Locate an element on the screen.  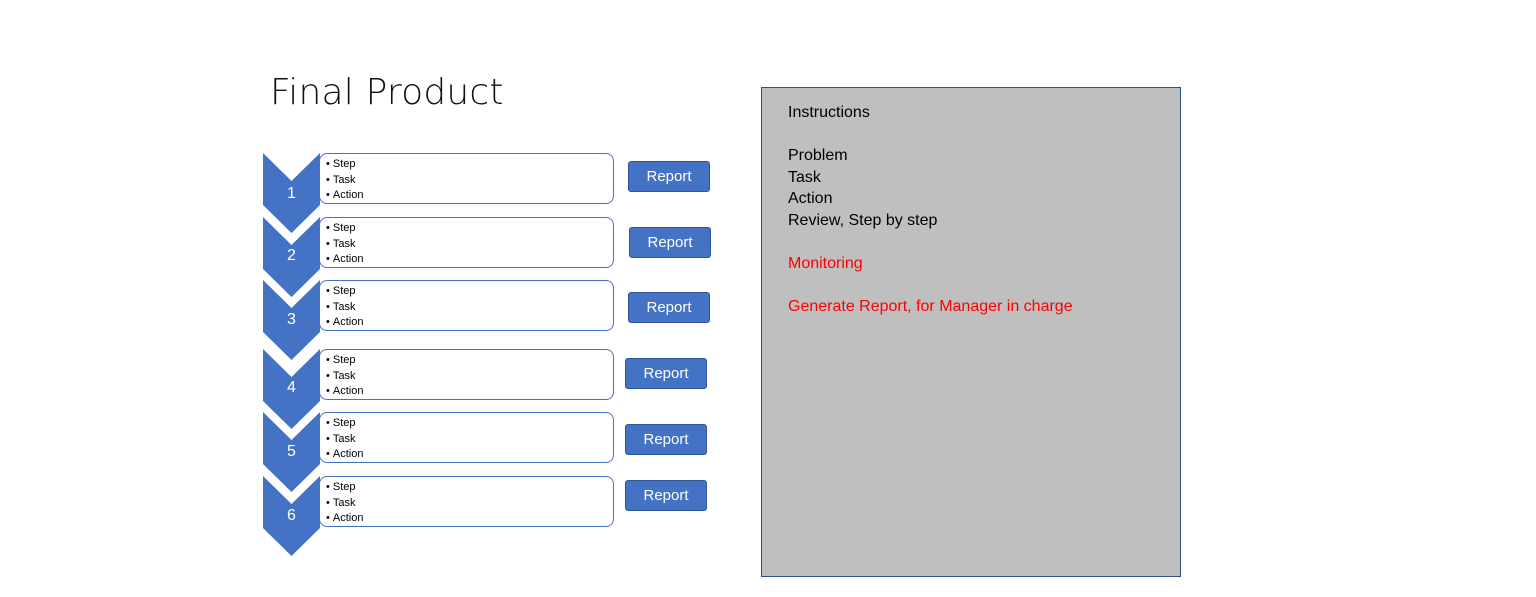
instruction-item: Action is located at coordinates (810, 198).